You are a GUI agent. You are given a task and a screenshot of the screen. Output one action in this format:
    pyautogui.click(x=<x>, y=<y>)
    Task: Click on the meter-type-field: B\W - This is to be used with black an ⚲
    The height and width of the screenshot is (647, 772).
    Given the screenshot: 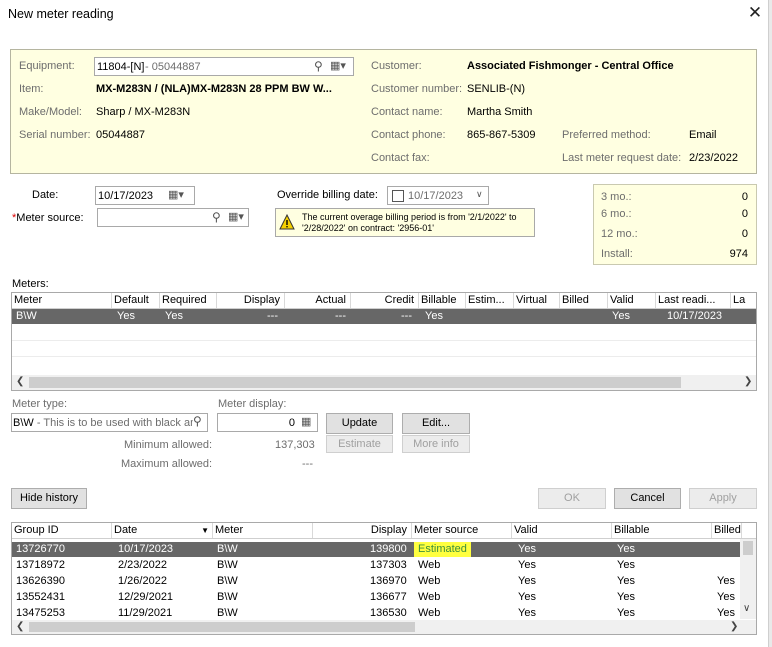 What is the action you would take?
    pyautogui.click(x=109, y=422)
    